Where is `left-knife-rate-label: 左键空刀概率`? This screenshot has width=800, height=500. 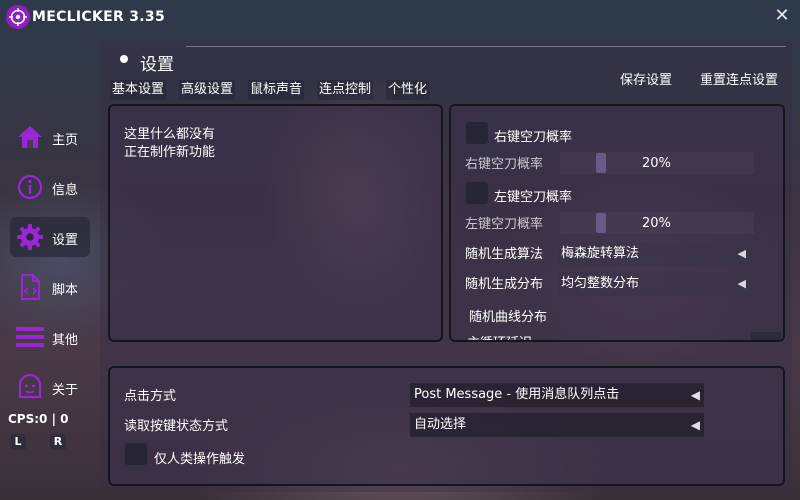 left-knife-rate-label: 左键空刀概率 is located at coordinates (504, 224).